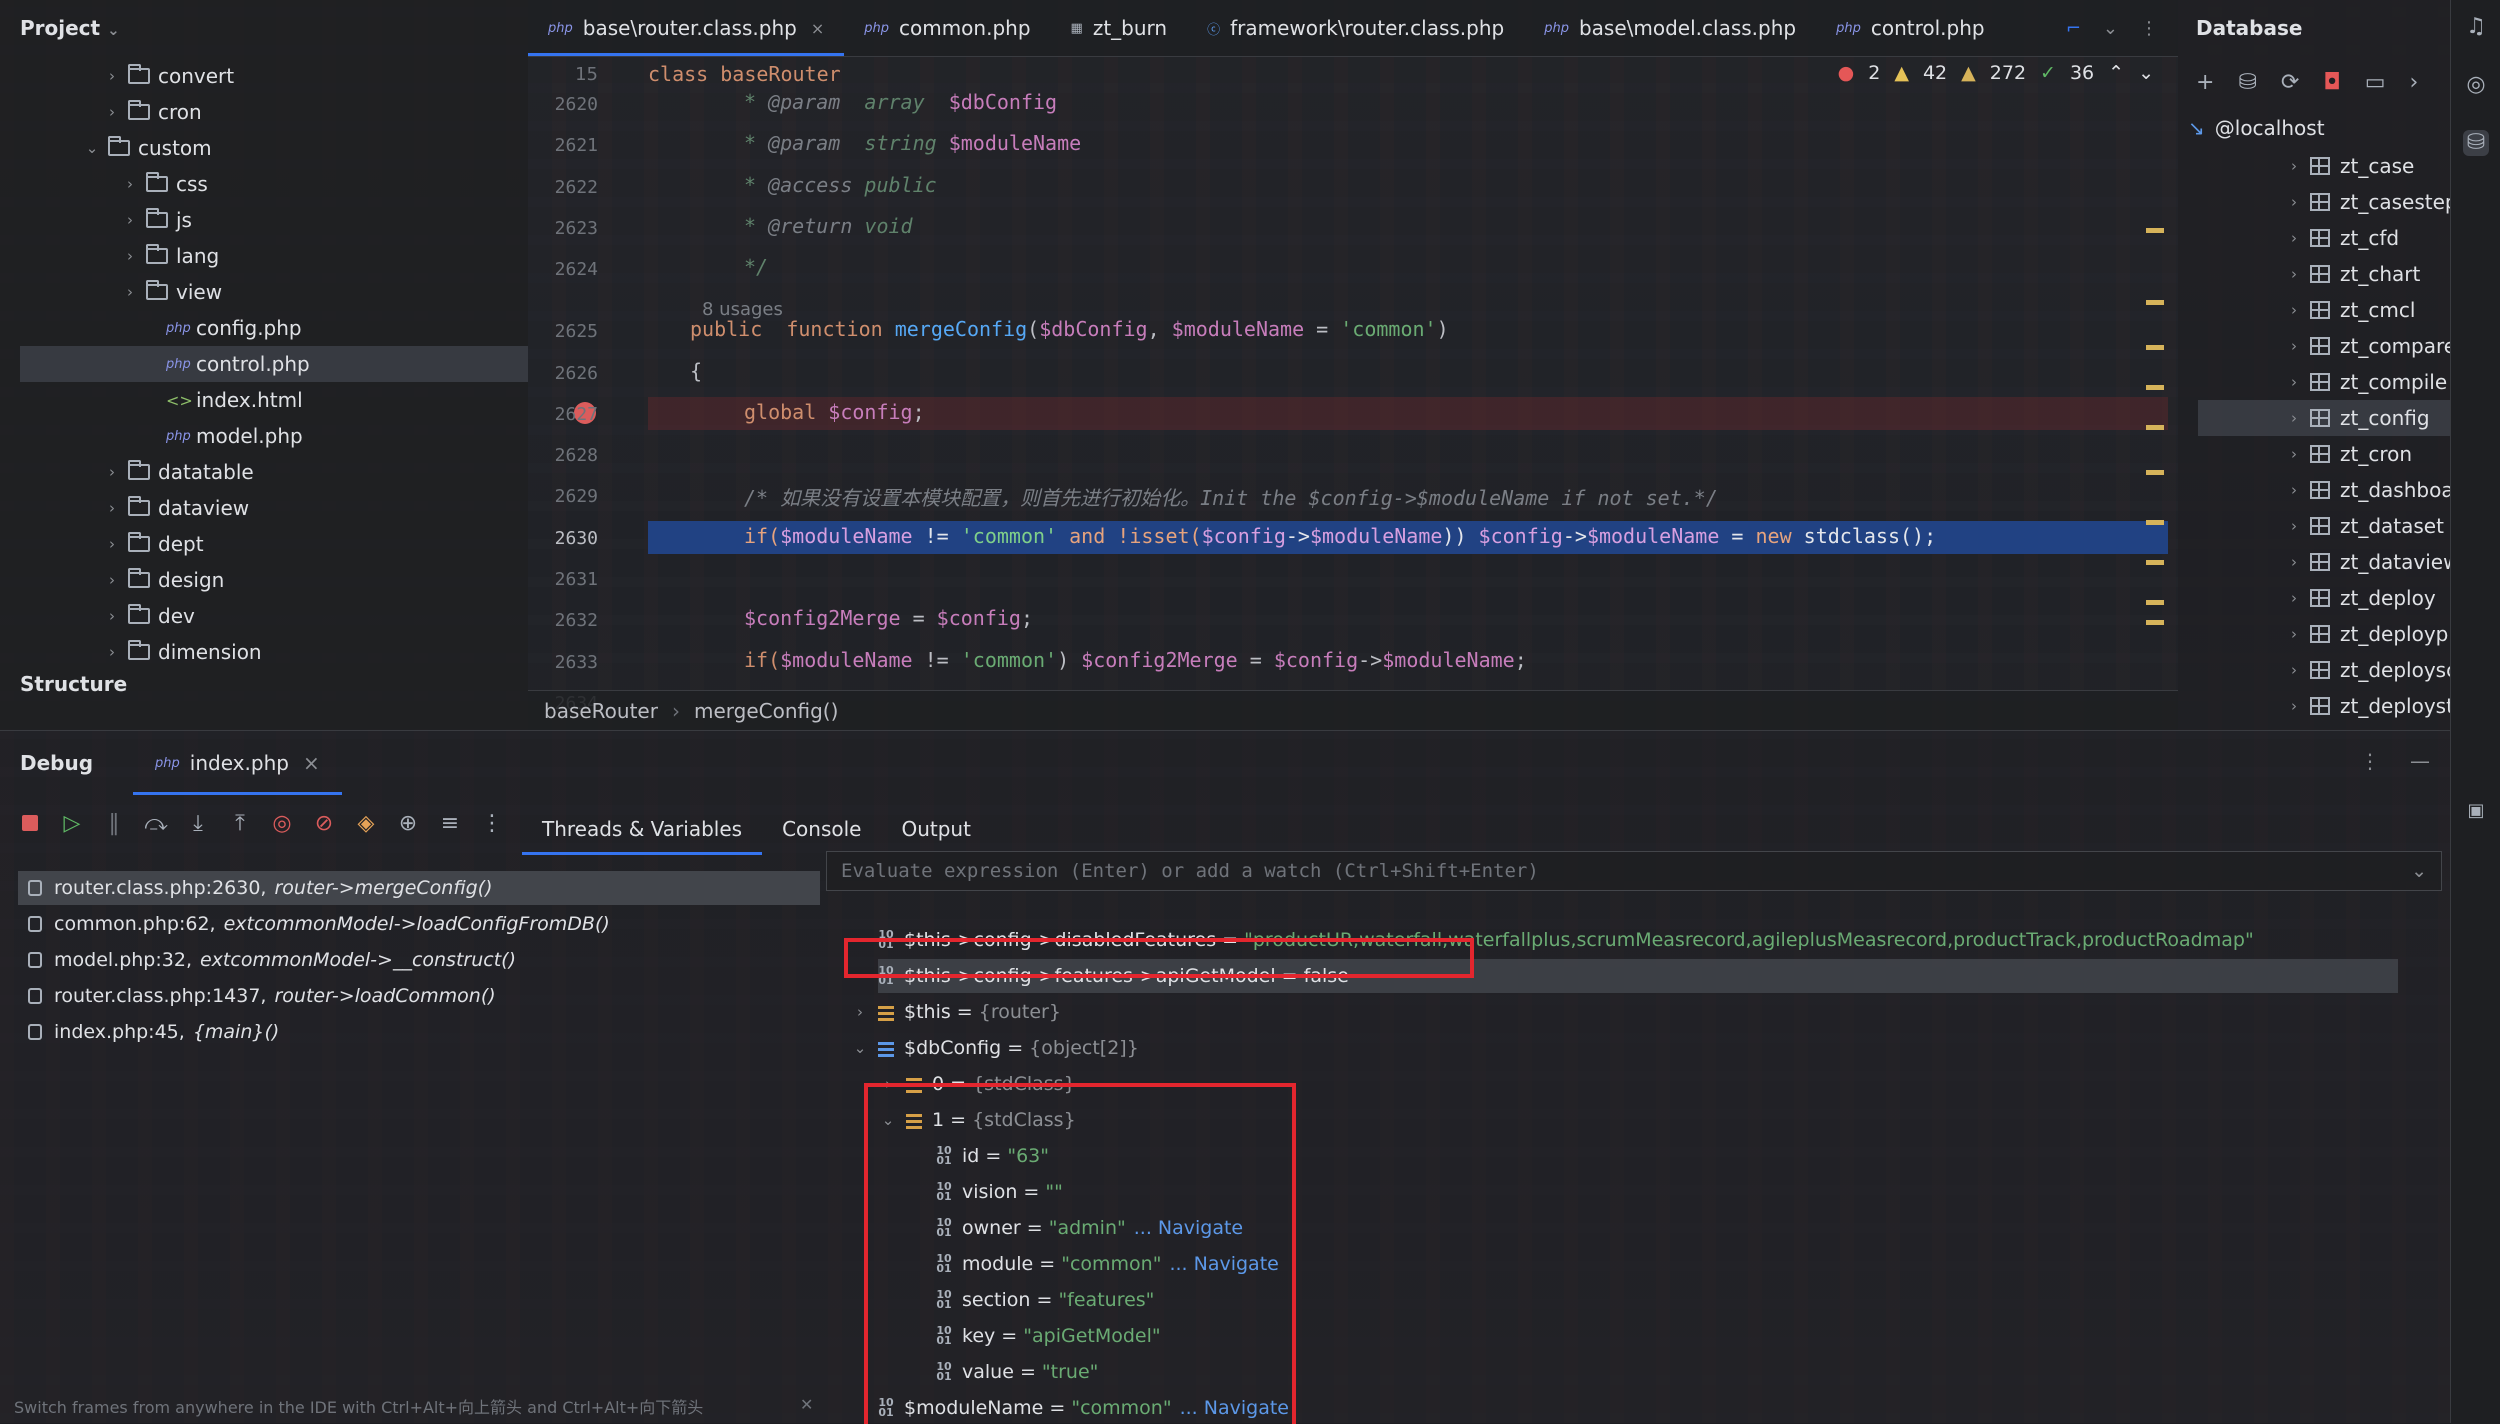 This screenshot has height=1424, width=2500. Describe the element at coordinates (164, 580) in the screenshot. I see `tree-item-design: › design` at that location.